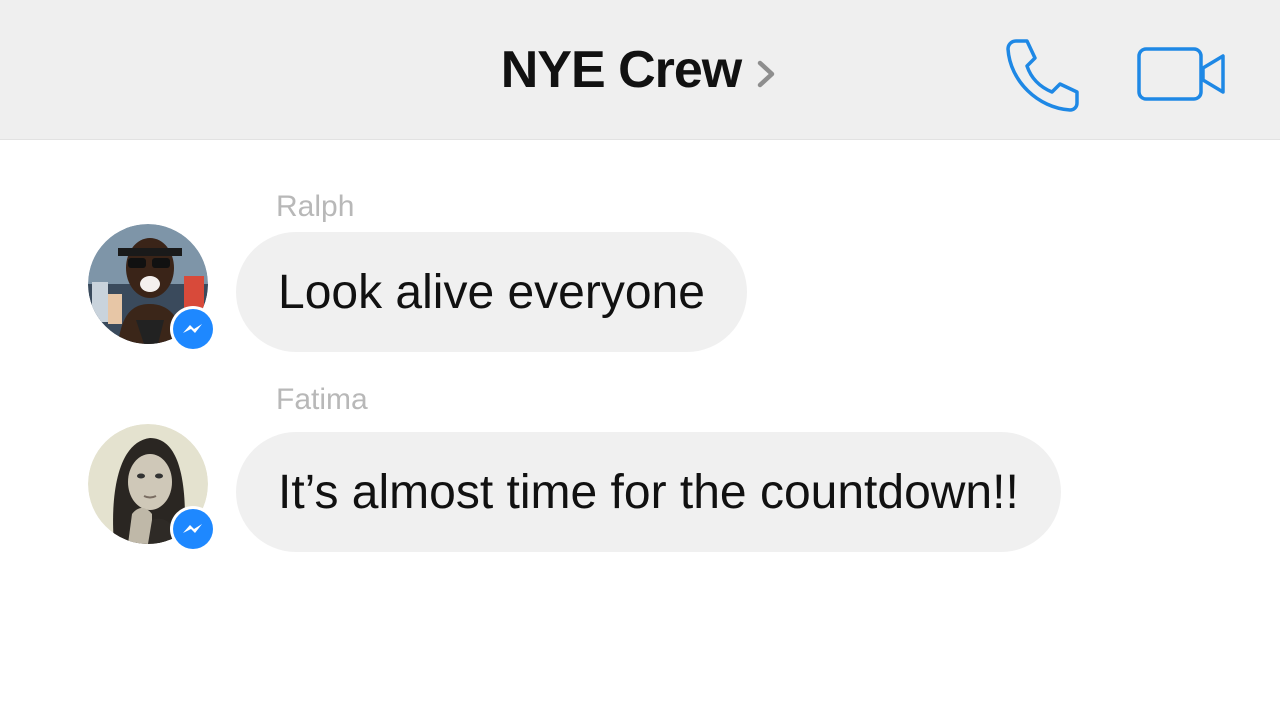 Image resolution: width=1280 pixels, height=720 pixels. I want to click on video-call-button, so click(1182, 74).